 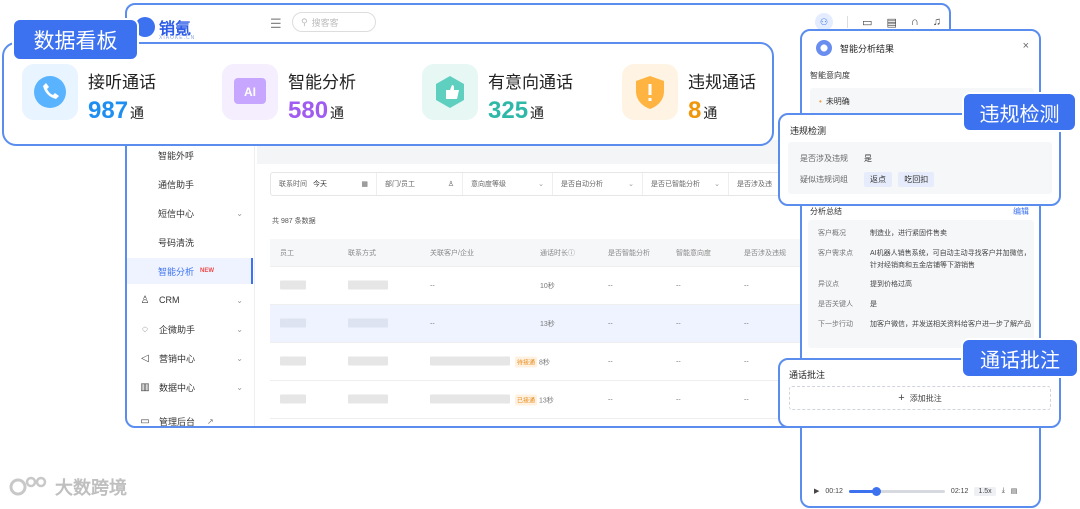 What do you see at coordinates (89, 94) in the screenshot?
I see `stat-answered-calls: 接听通话 987 通` at bounding box center [89, 94].